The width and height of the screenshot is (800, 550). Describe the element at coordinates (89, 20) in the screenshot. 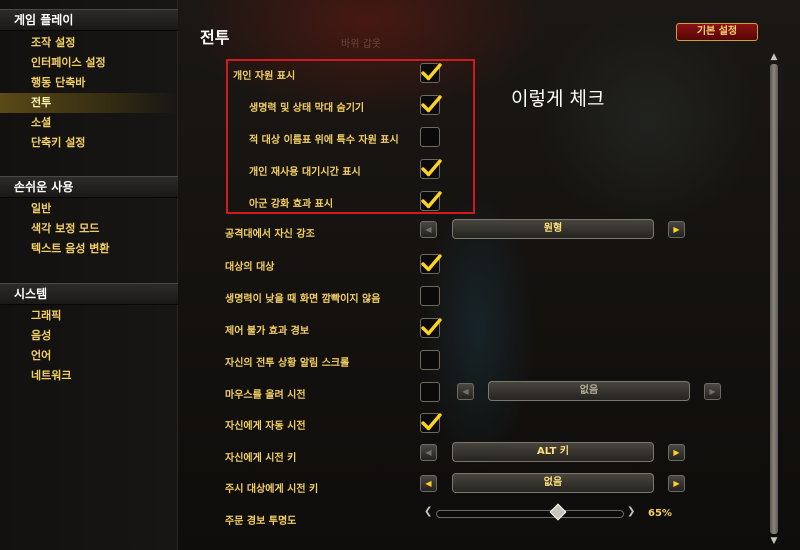

I see `category-header-gameplay: 게임 플레이` at that location.